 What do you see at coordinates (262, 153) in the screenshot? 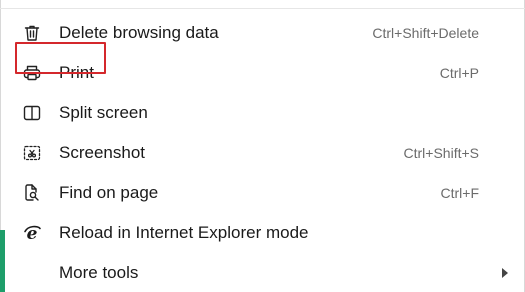
I see `menu-item-screenshot: Screenshot Ctrl+Shift+S` at bounding box center [262, 153].